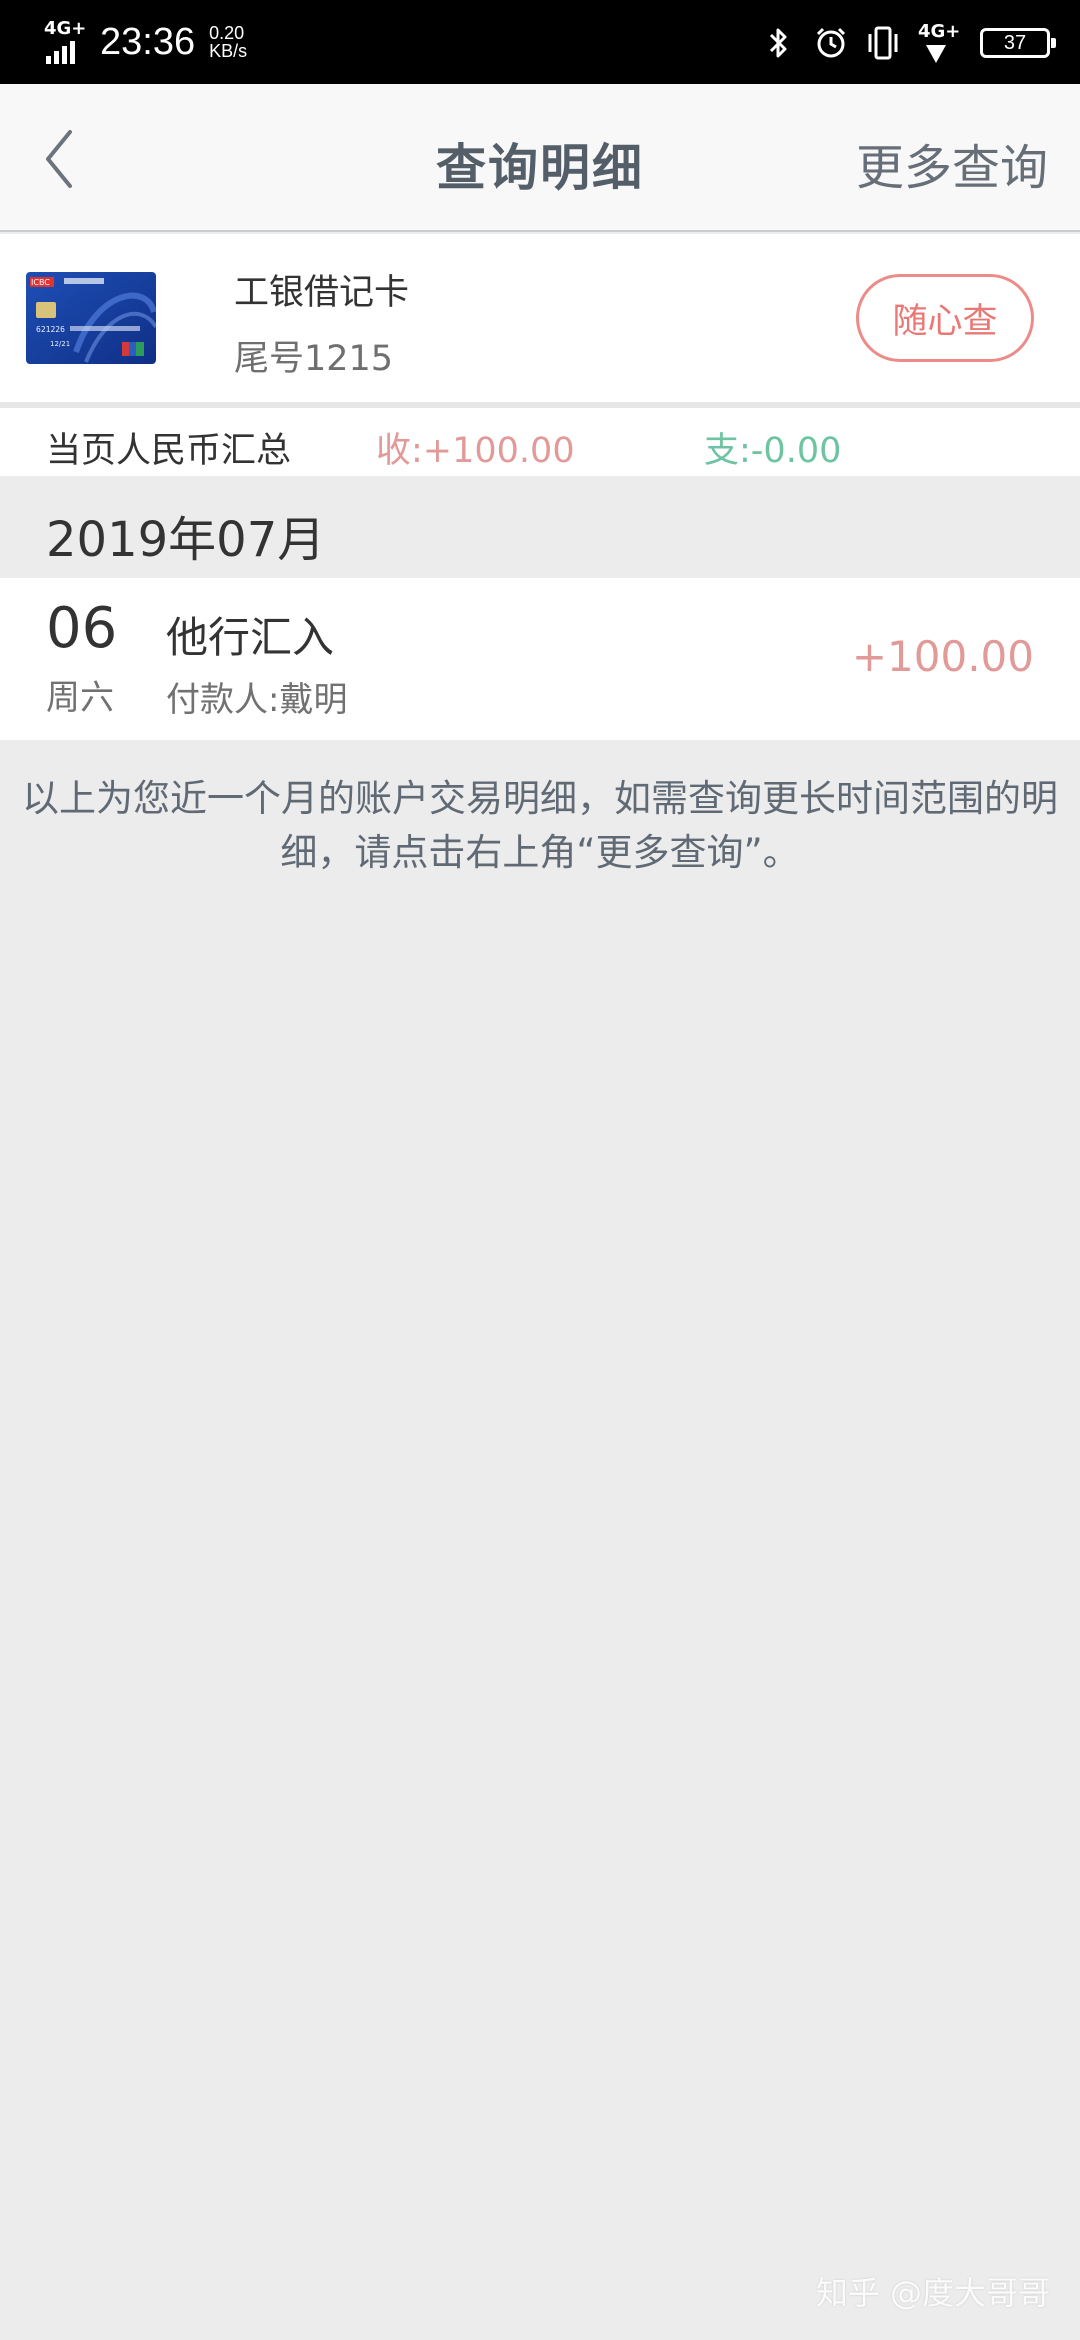  What do you see at coordinates (952, 163) in the screenshot?
I see `more-query-button: 更多查询` at bounding box center [952, 163].